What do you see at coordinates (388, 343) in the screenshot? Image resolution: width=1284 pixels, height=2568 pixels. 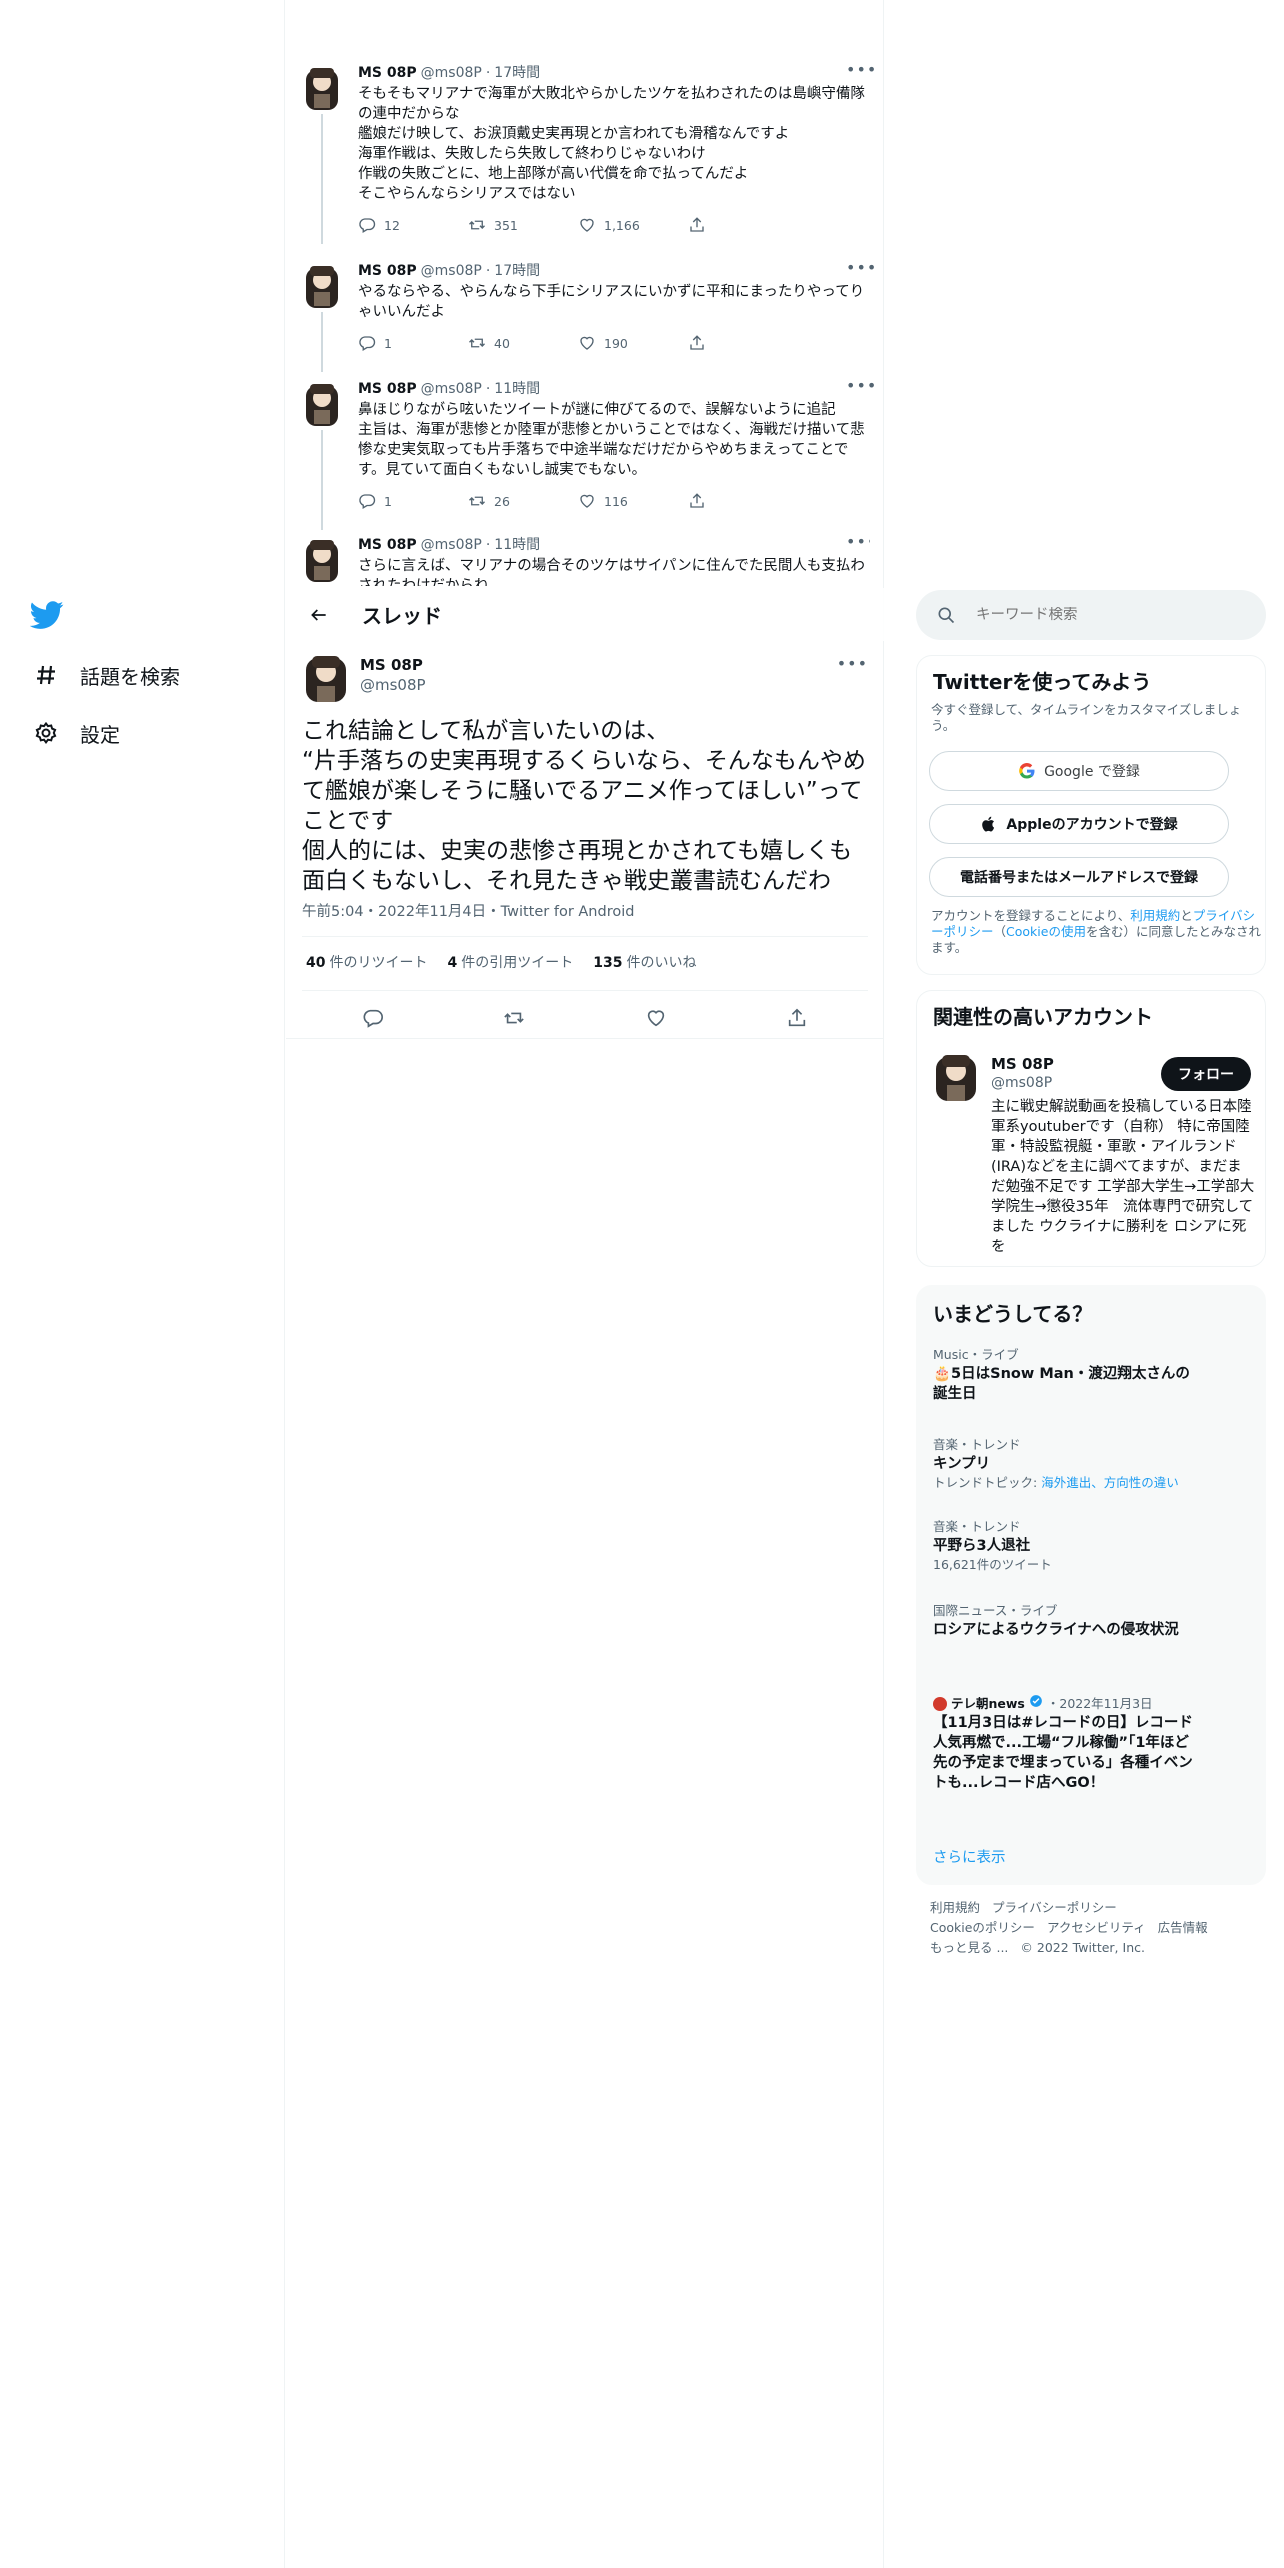 I see `reply-count: 1` at bounding box center [388, 343].